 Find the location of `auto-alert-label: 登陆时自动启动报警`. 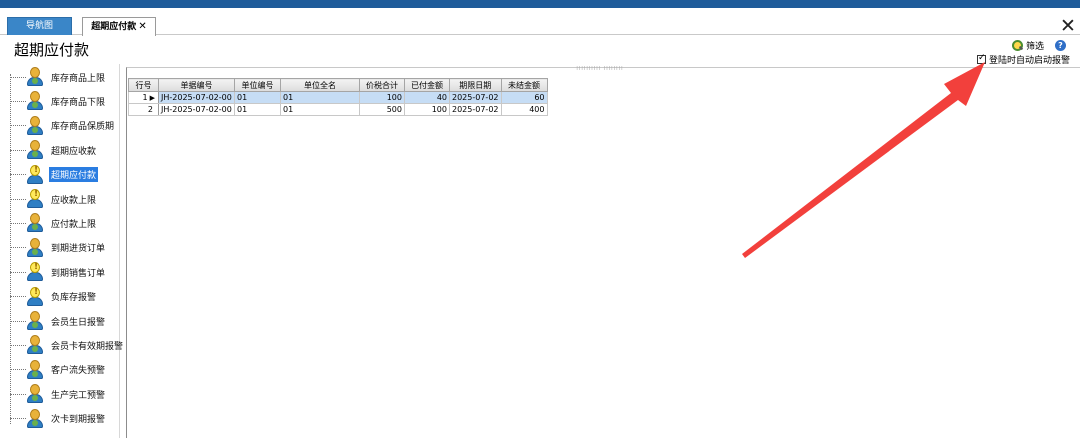

auto-alert-label: 登陆时自动启动报警 is located at coordinates (1029, 61).